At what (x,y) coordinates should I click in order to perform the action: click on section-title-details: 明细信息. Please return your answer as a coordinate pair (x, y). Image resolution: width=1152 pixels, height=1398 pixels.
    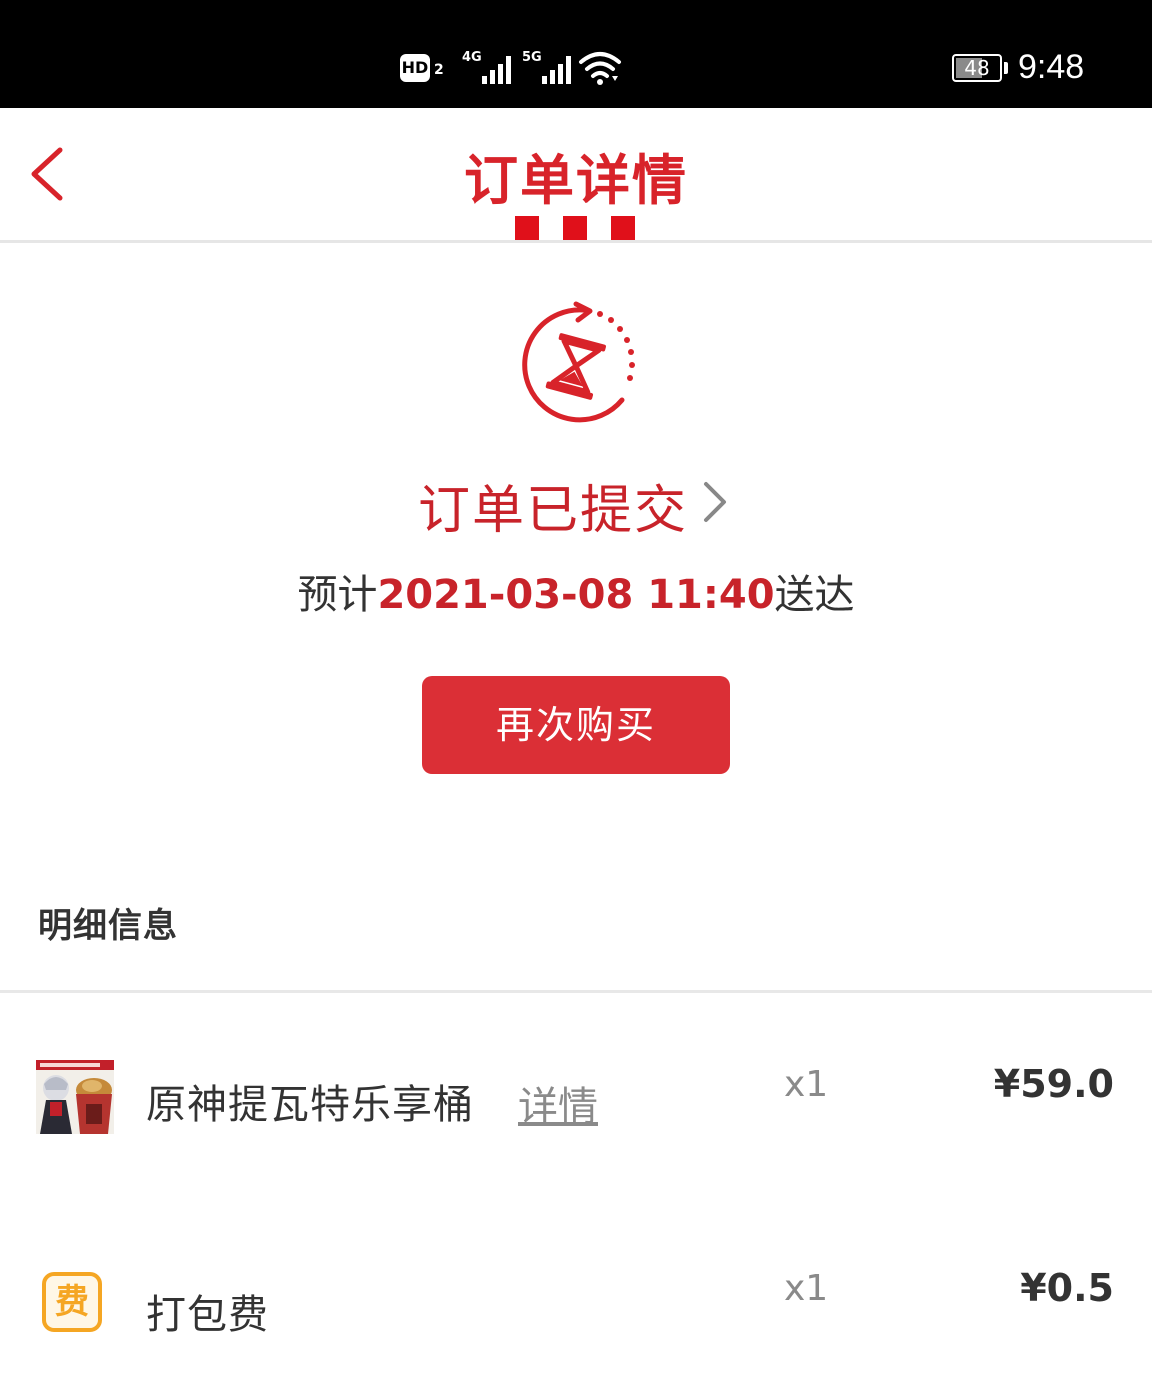
    Looking at the image, I should click on (108, 926).